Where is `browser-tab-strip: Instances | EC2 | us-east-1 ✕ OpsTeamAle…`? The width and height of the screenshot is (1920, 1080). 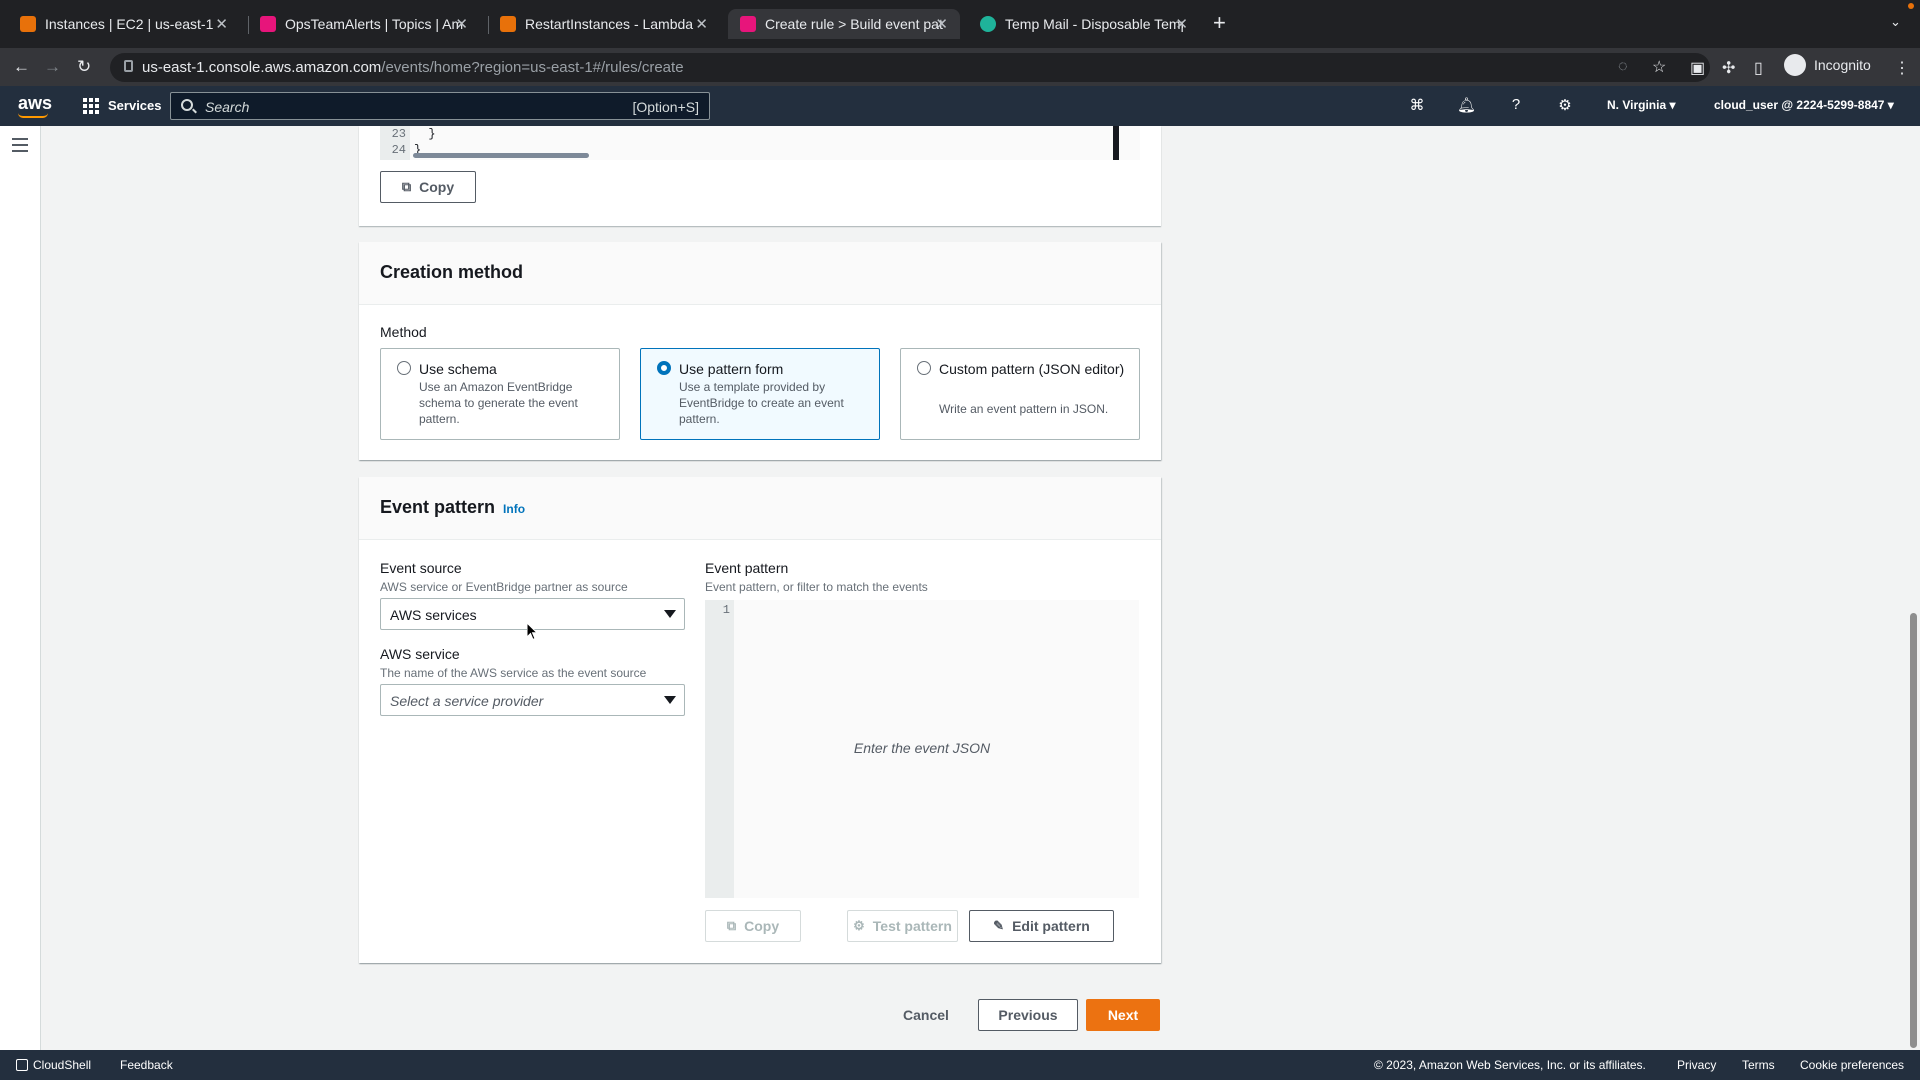
browser-tab-strip: Instances | EC2 | us-east-1 ✕ OpsTeamAle… is located at coordinates (960, 24).